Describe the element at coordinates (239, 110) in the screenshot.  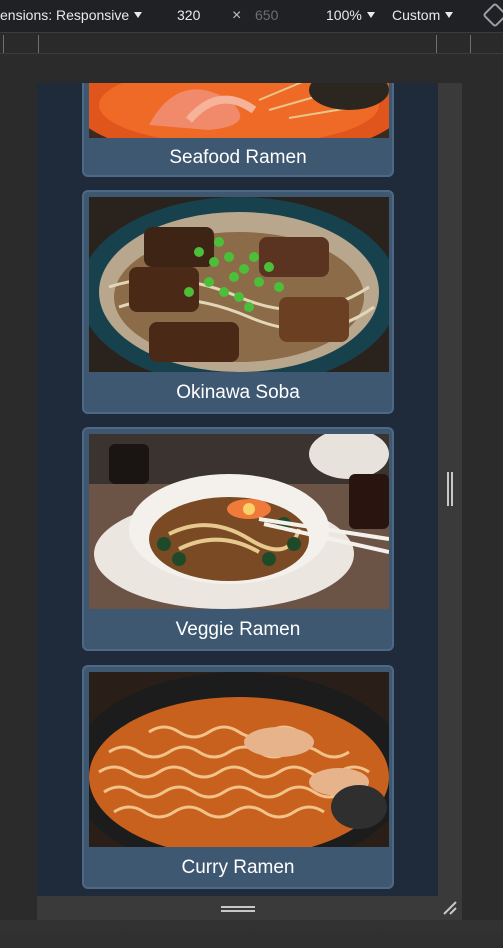
I see `seafood-ramen-photo` at that location.